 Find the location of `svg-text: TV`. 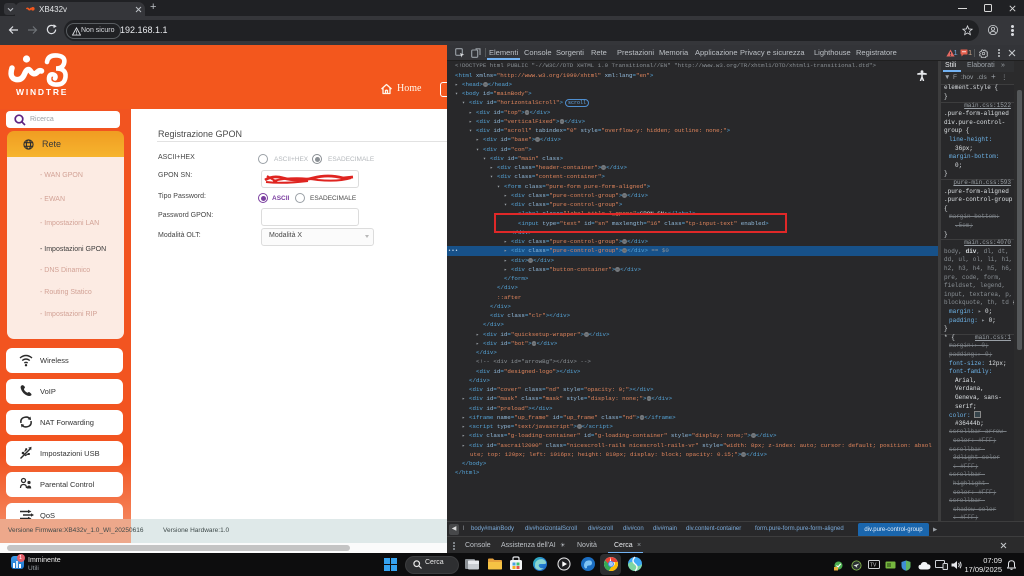

svg-text: TV is located at coordinates (873, 566).